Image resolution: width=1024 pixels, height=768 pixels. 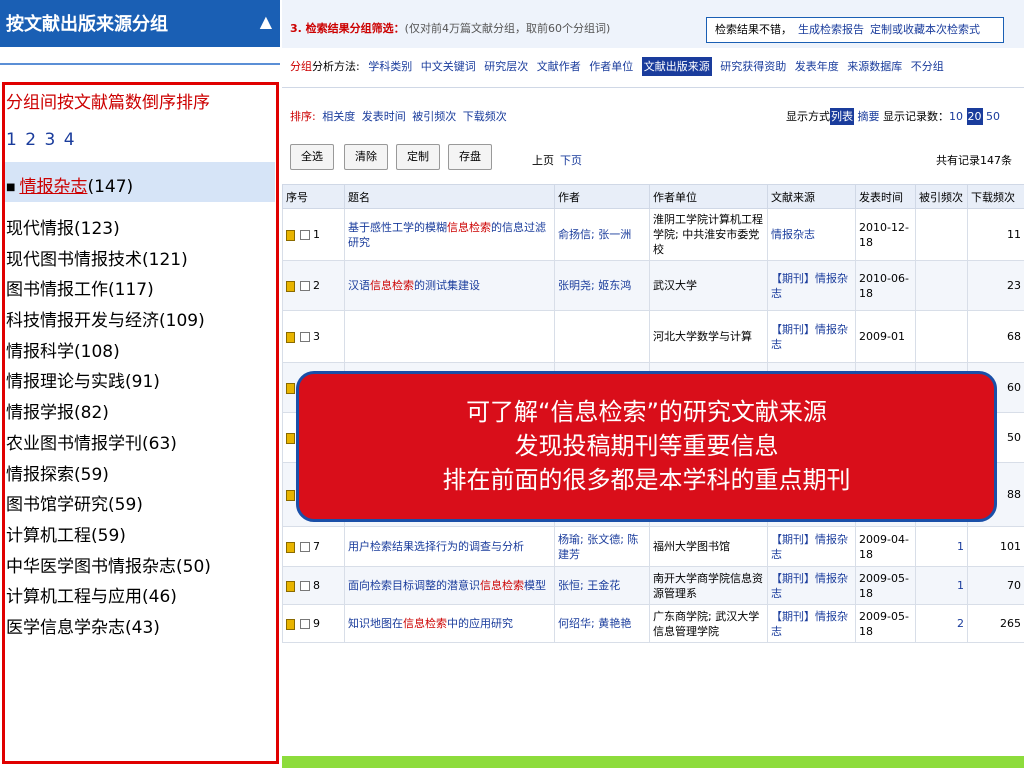 I want to click on journal-group-item: 现代情报(123), so click(x=140, y=229).